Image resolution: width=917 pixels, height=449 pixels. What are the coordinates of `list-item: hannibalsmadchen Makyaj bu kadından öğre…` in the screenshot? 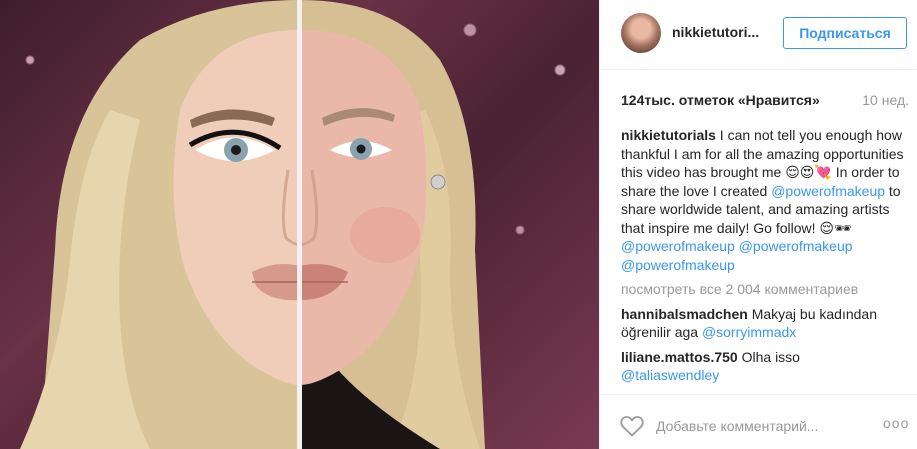 It's located at (765, 323).